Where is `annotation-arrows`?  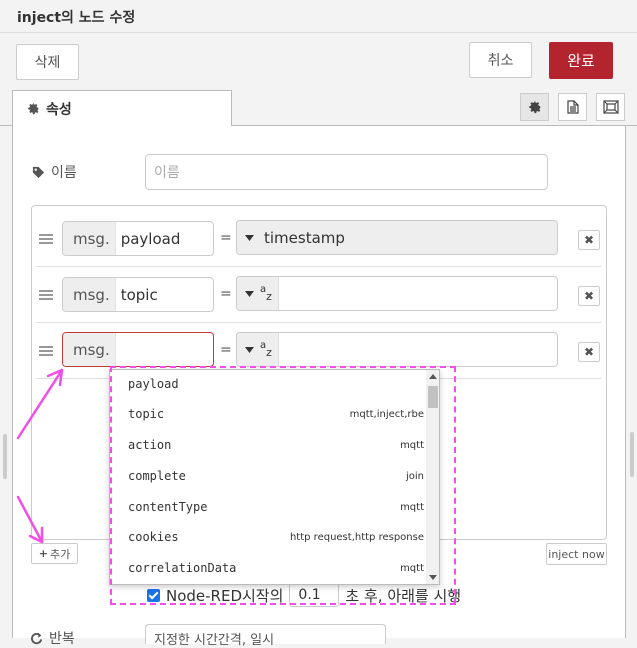
annotation-arrows is located at coordinates (40, 456).